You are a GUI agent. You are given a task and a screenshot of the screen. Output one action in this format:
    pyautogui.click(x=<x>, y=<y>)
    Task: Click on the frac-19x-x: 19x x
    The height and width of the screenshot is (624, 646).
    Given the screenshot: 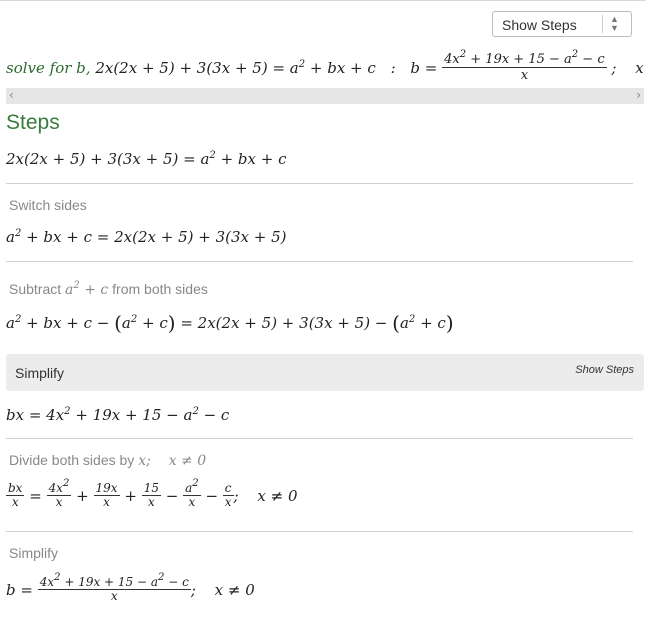 What is the action you would take?
    pyautogui.click(x=106, y=495)
    